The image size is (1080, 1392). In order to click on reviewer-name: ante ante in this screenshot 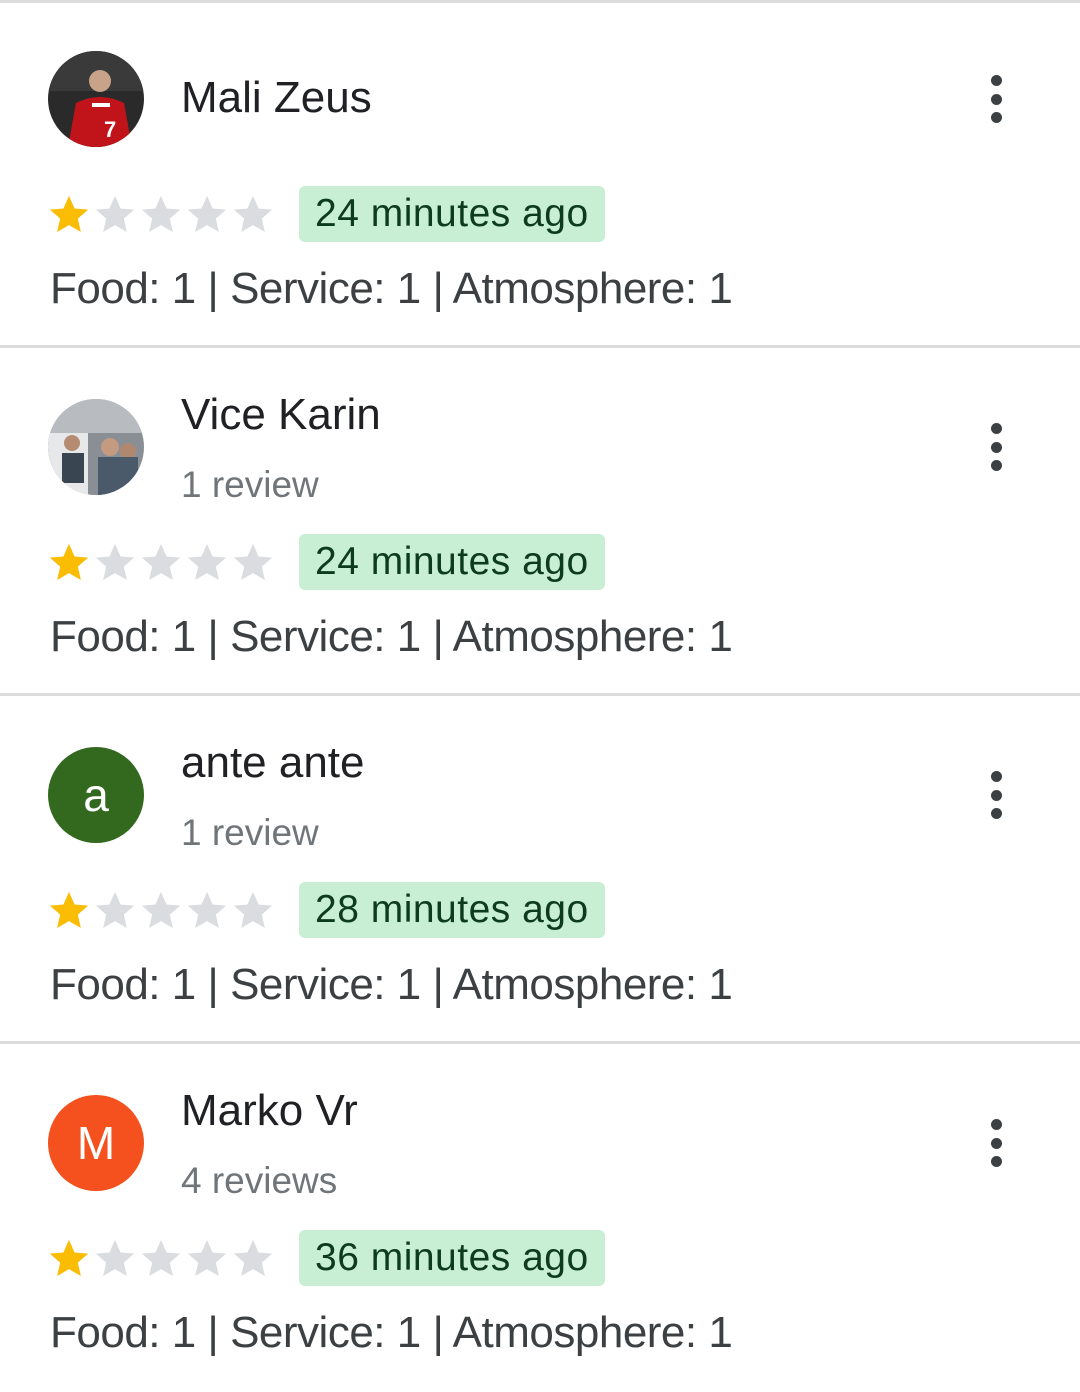, I will do `click(273, 763)`.